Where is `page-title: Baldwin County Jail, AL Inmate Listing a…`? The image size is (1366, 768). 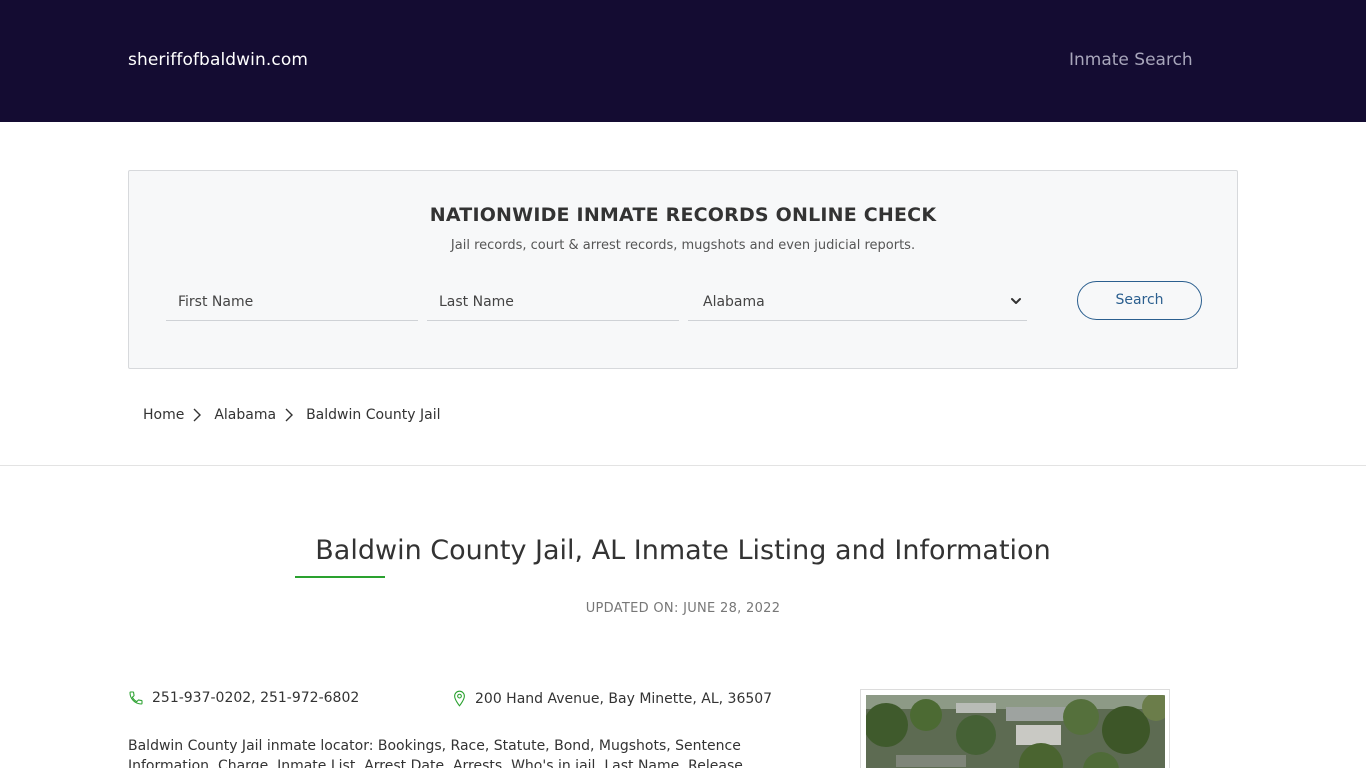 page-title: Baldwin County Jail, AL Inmate Listing a… is located at coordinates (683, 550).